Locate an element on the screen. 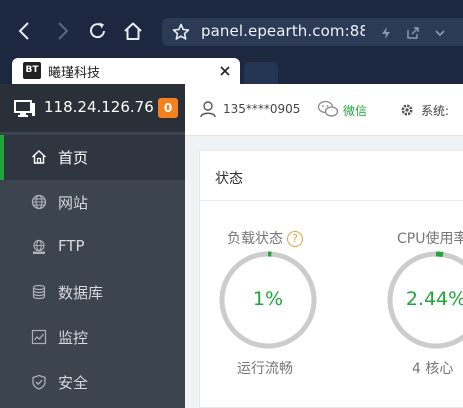  home-page-icon is located at coordinates (133, 31).